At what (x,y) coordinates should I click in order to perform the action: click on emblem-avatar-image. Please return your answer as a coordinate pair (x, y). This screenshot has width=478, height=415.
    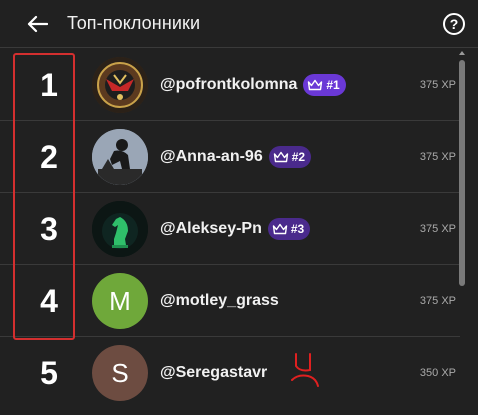
    Looking at the image, I should click on (120, 85).